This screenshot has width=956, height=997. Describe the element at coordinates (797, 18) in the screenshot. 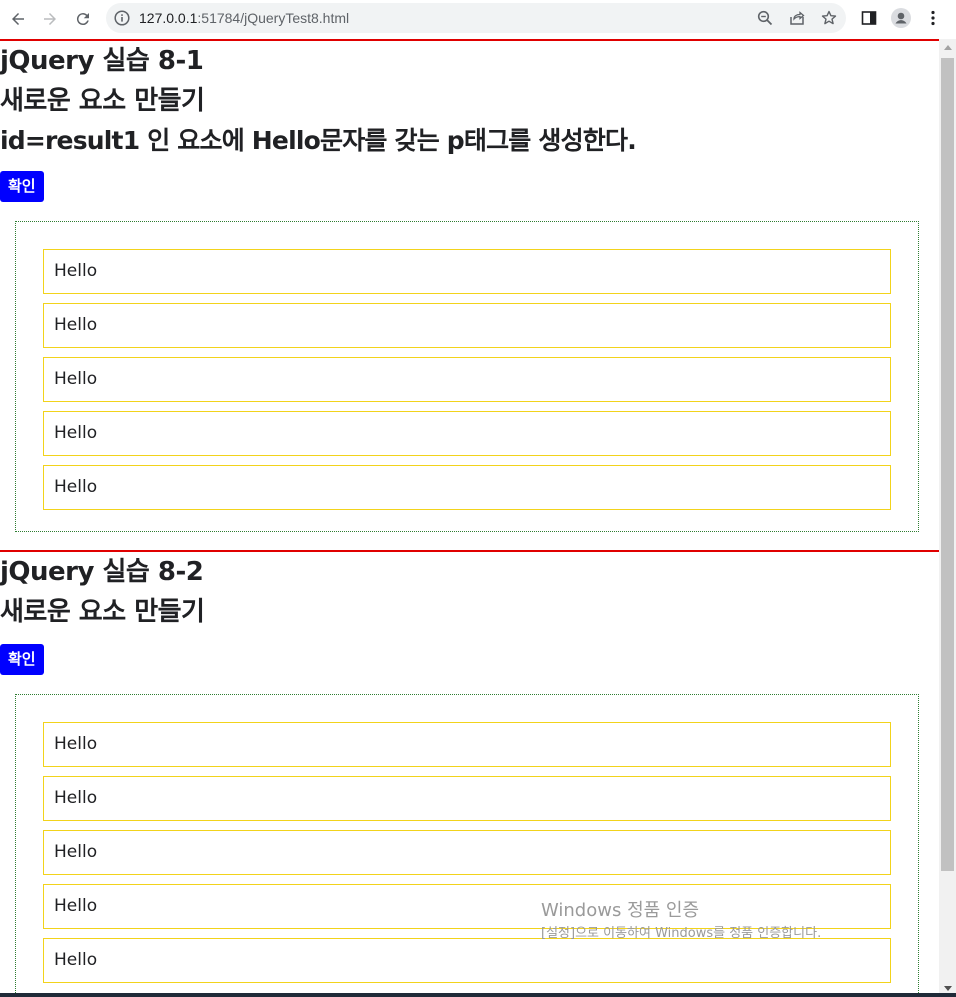

I see `share-icon` at that location.